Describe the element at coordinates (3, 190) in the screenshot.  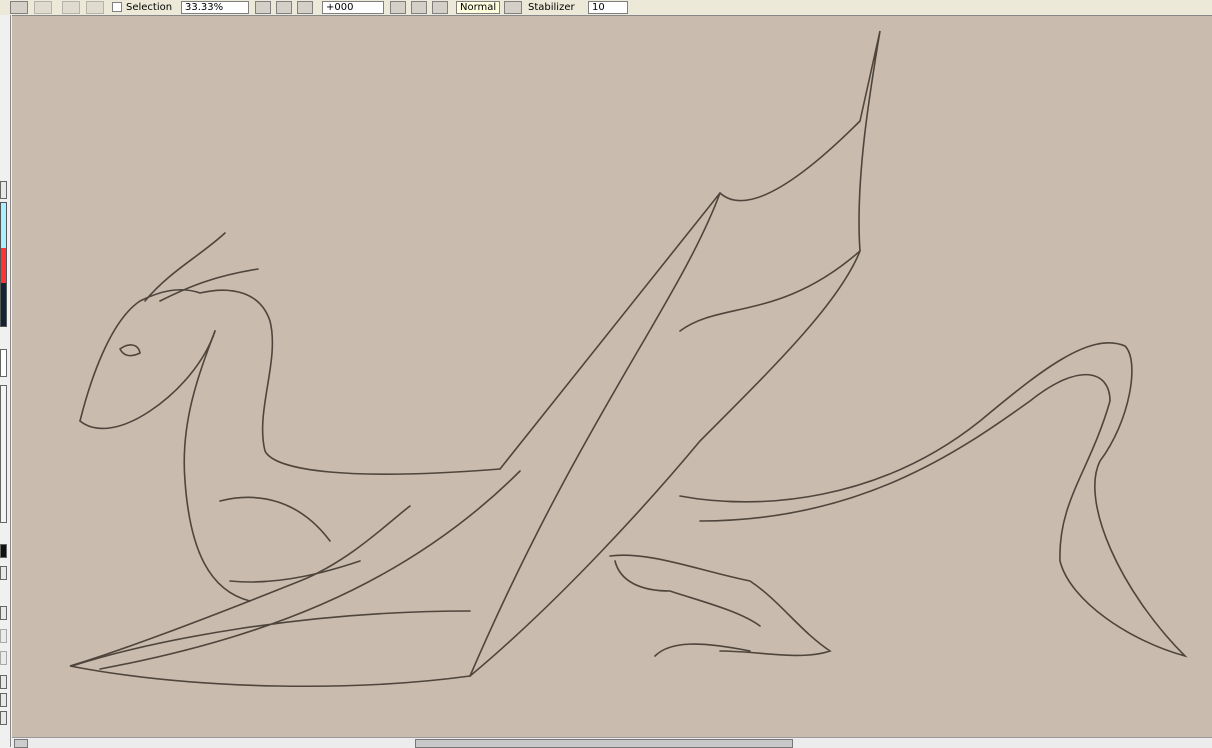
I see `panel-button` at that location.